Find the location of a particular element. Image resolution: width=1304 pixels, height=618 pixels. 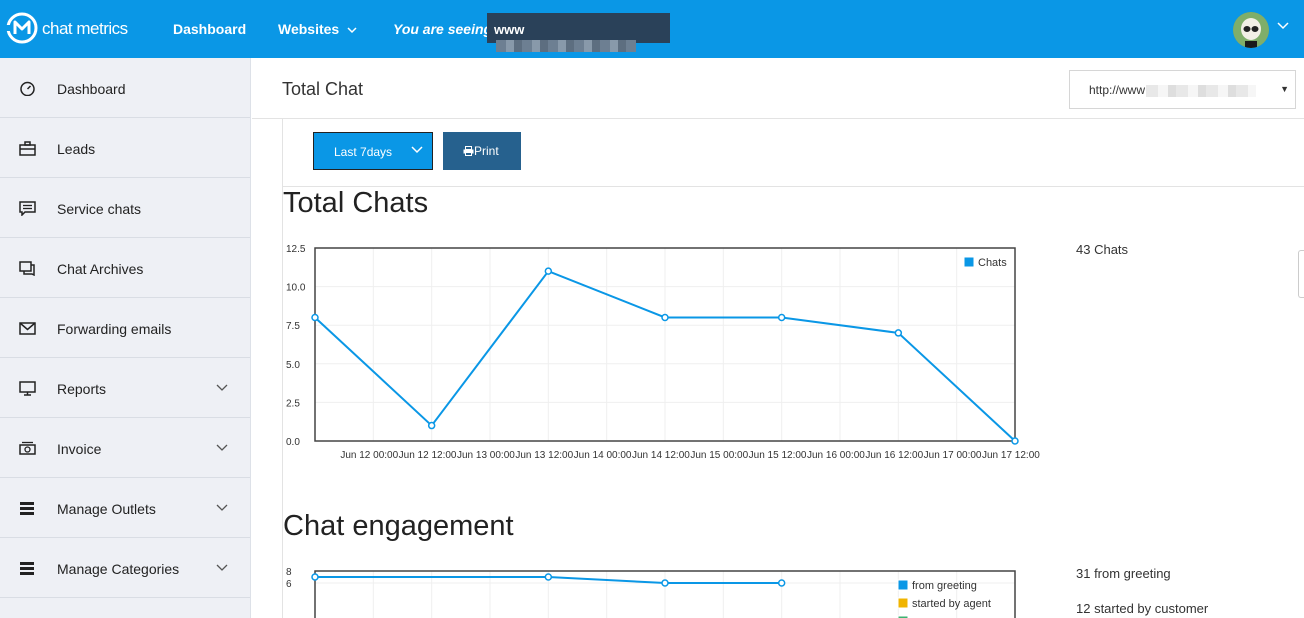

sidebar-item-label: Chat Archives is located at coordinates (100, 269).